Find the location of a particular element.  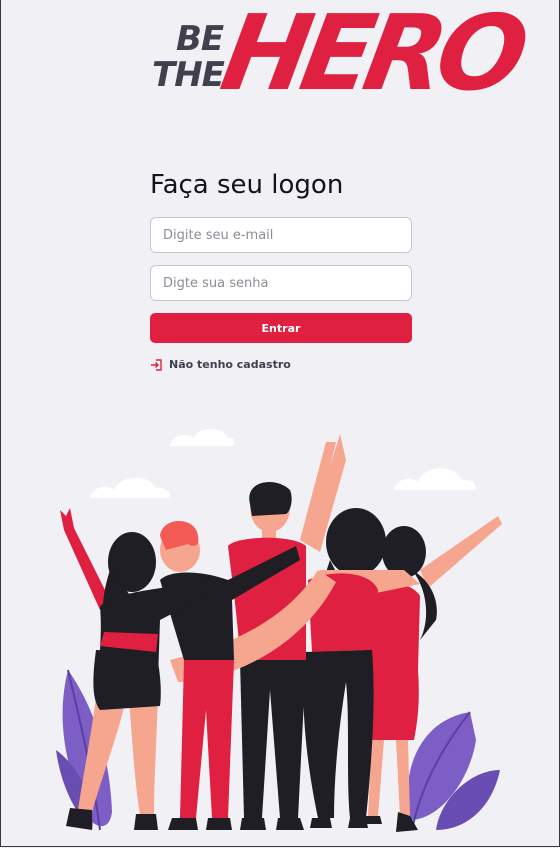

be-the-hero-logo: BE THE HERO is located at coordinates (338, 59).